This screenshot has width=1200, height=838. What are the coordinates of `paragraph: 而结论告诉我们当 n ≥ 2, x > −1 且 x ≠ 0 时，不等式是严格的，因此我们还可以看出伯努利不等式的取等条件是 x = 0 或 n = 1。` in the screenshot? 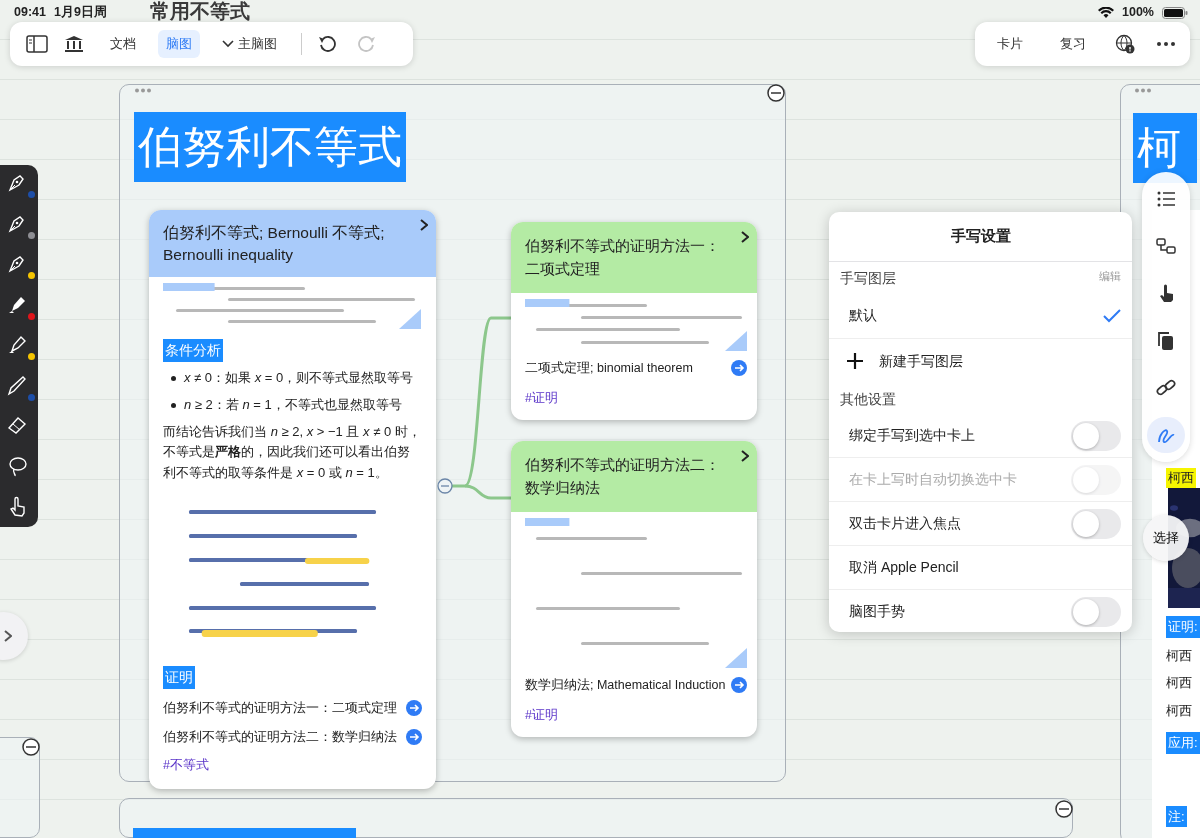 It's located at (292, 452).